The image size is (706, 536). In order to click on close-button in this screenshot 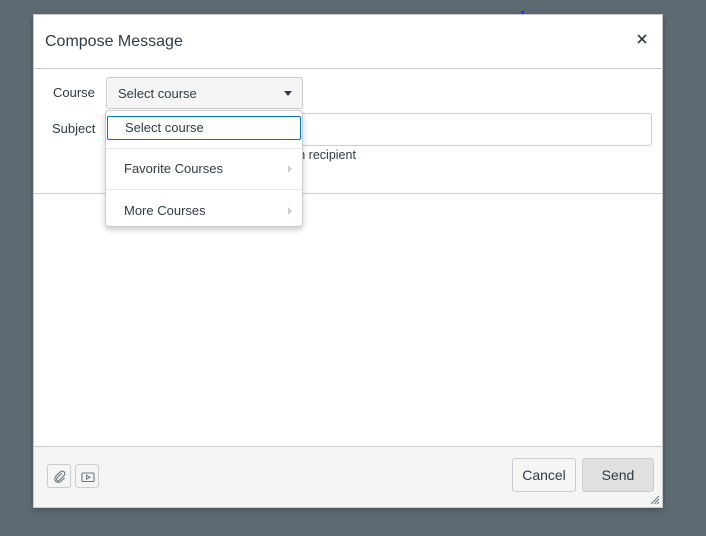, I will do `click(642, 39)`.